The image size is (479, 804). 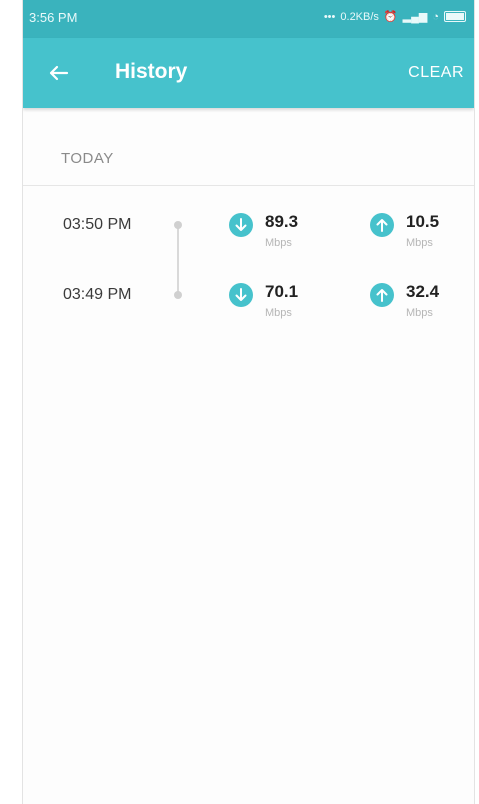 I want to click on upload-value: 32.4, so click(x=423, y=291).